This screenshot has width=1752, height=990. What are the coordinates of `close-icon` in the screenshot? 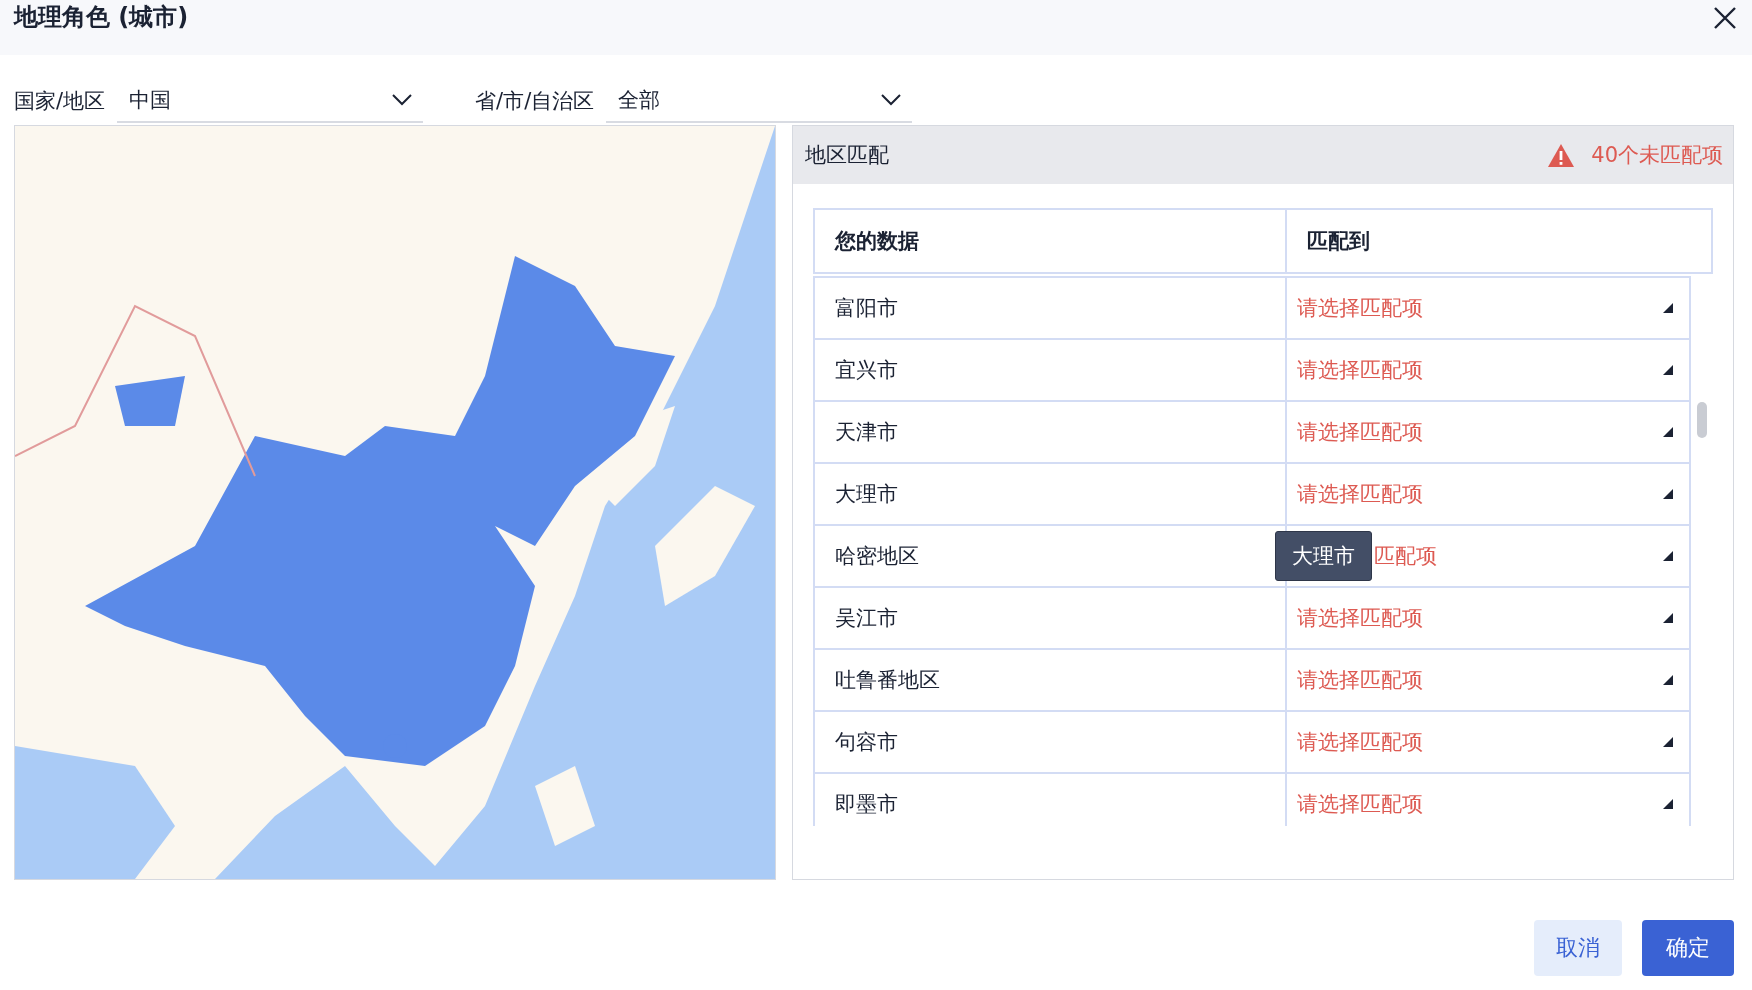 It's located at (1725, 17).